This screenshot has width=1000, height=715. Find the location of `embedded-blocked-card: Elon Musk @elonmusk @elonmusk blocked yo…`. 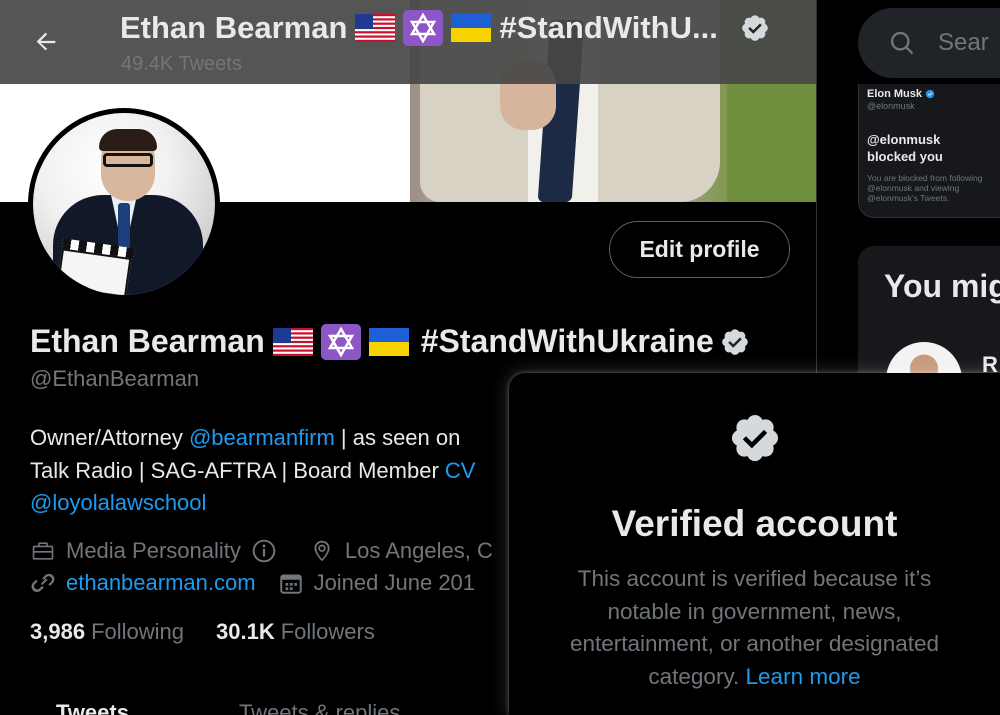

embedded-blocked-card: Elon Musk @elonmusk @elonmusk blocked yo… is located at coordinates (929, 151).